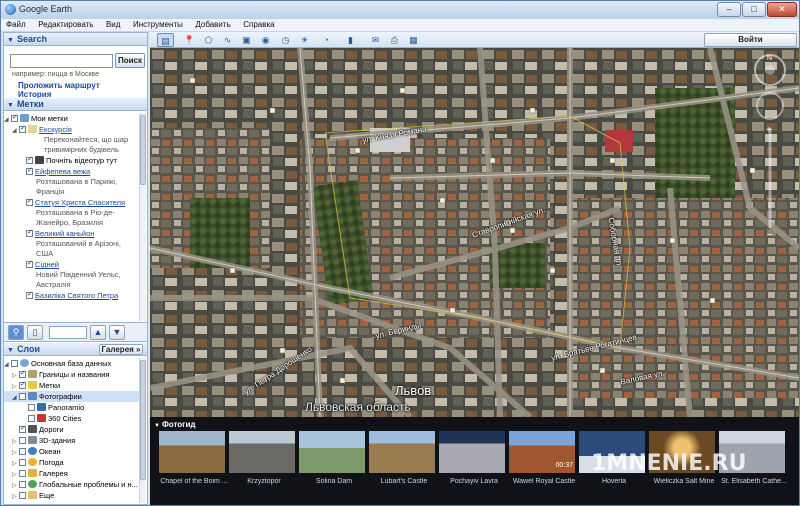  Describe the element at coordinates (130, 60) in the screenshot. I see `search-button: Поиск` at that location.